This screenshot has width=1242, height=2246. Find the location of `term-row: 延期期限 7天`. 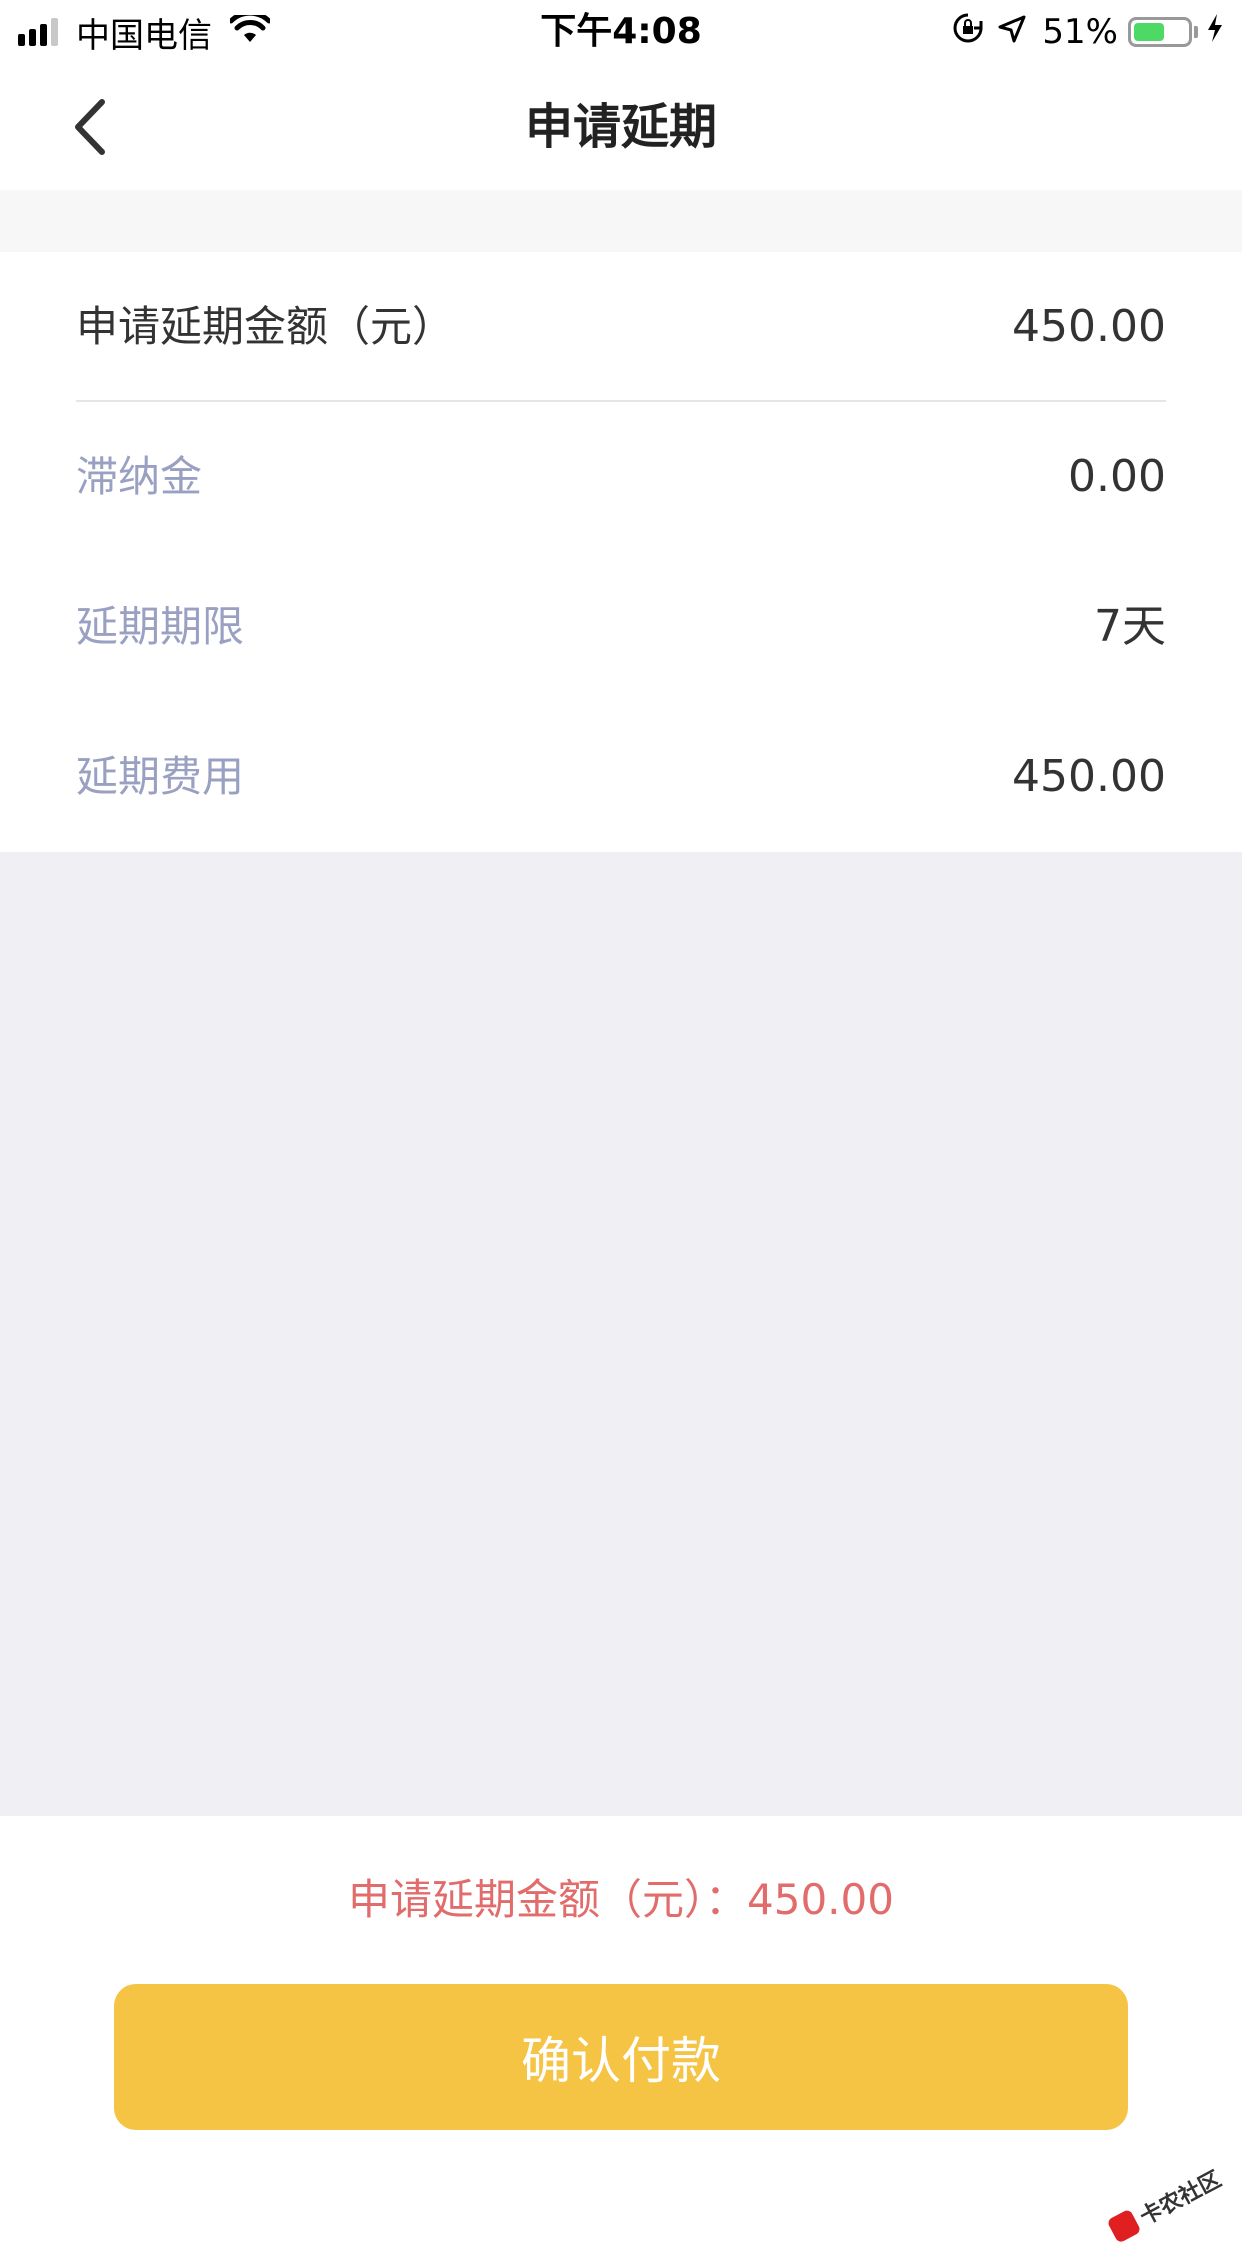

term-row: 延期期限 7天 is located at coordinates (621, 627).